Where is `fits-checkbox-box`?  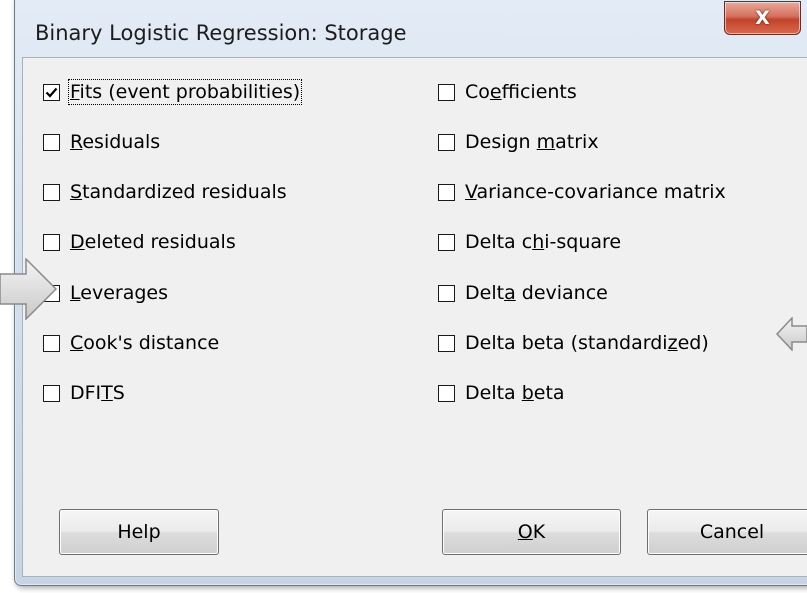
fits-checkbox-box is located at coordinates (51, 92).